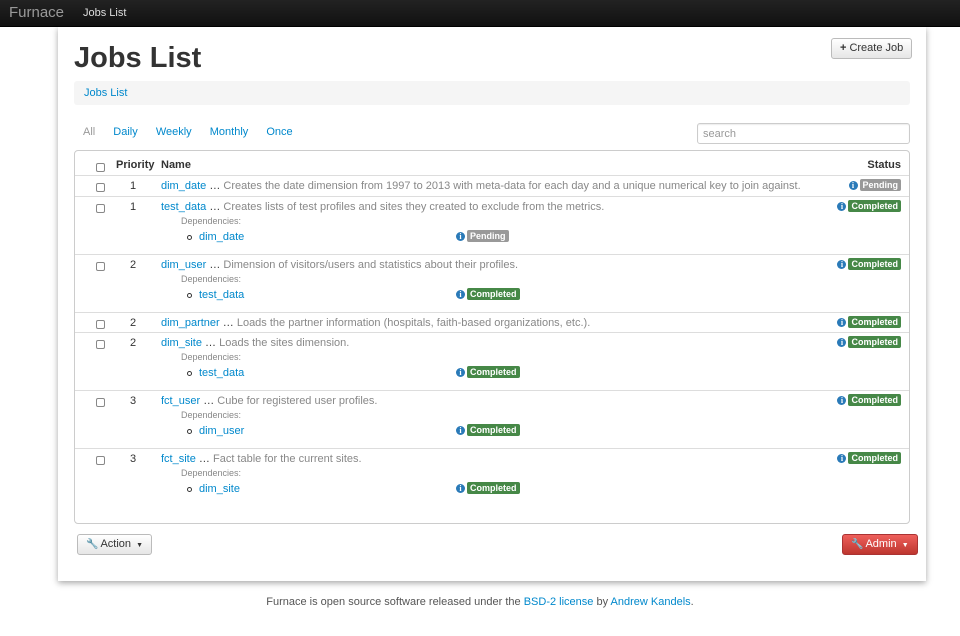 Image resolution: width=960 pixels, height=636 pixels. I want to click on job-name-link: fct_user, so click(180, 401).